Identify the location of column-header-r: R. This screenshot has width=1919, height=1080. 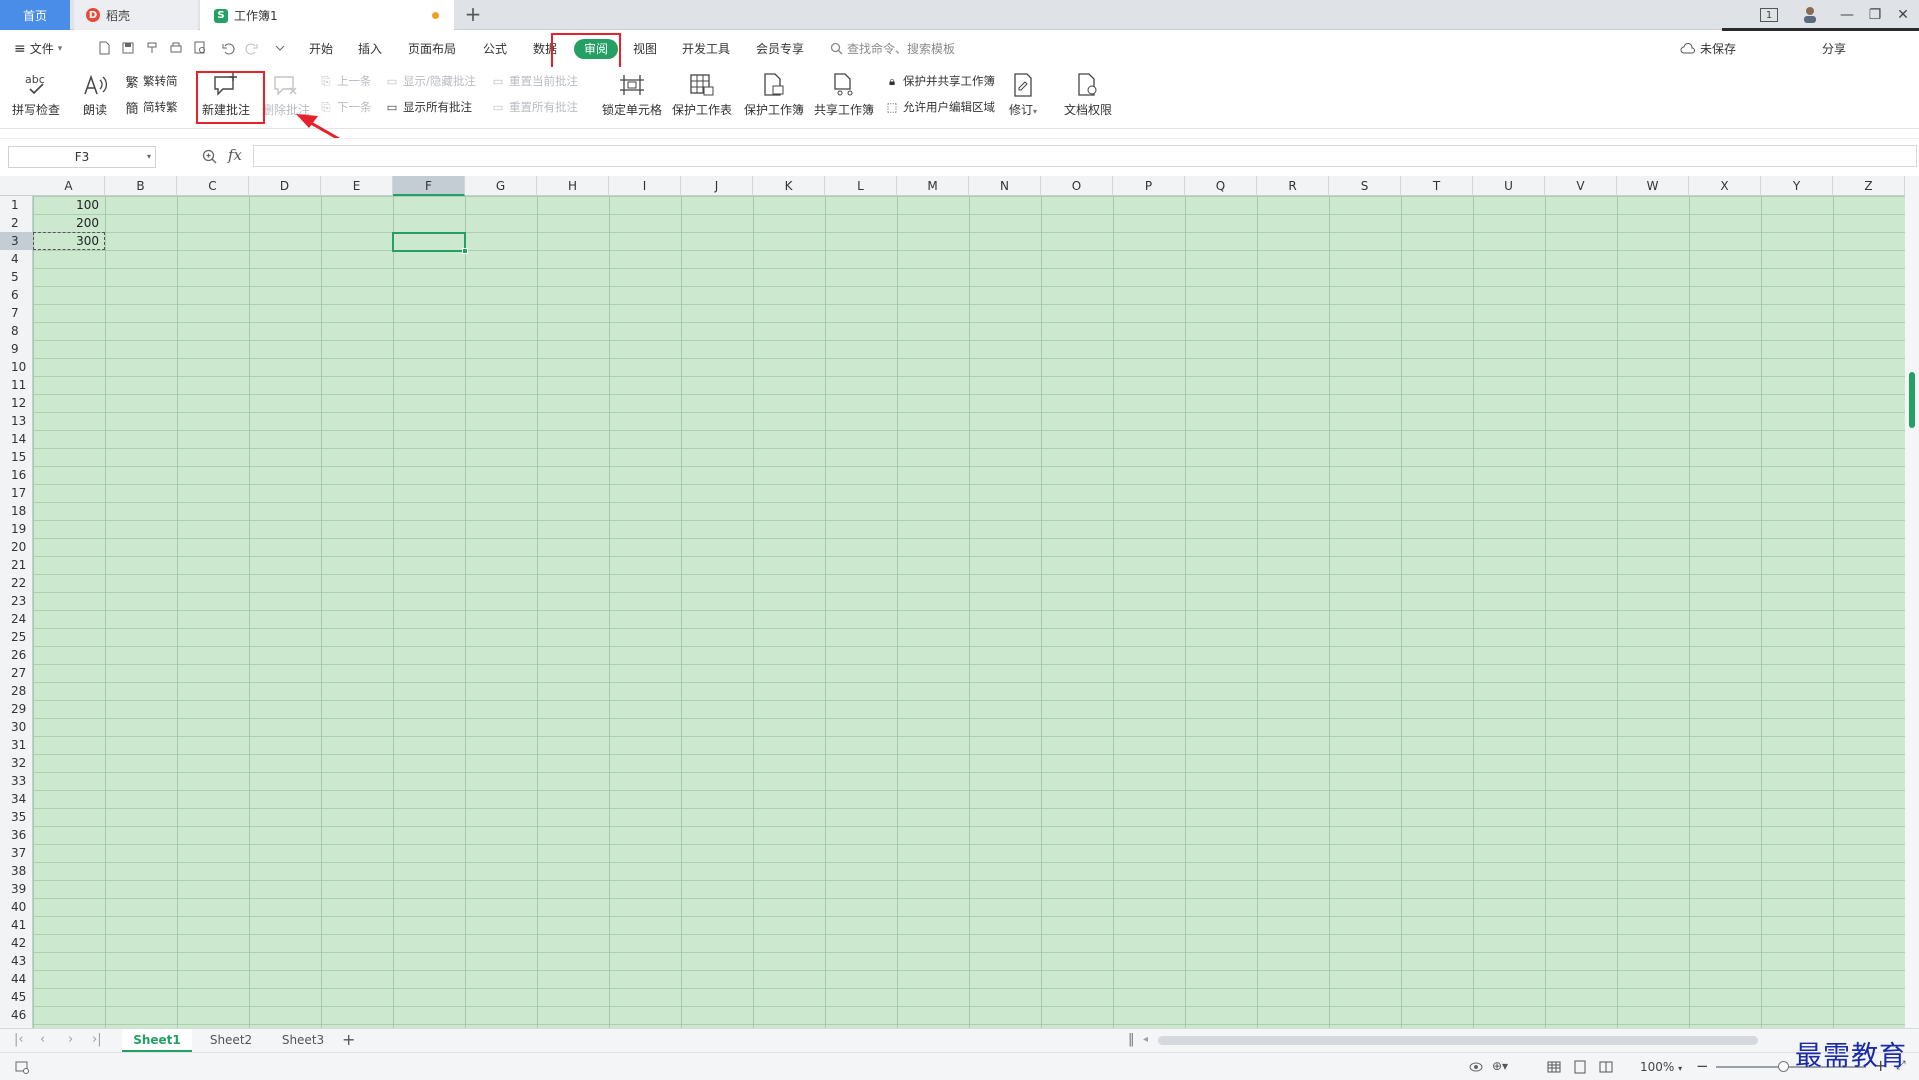
(1293, 186).